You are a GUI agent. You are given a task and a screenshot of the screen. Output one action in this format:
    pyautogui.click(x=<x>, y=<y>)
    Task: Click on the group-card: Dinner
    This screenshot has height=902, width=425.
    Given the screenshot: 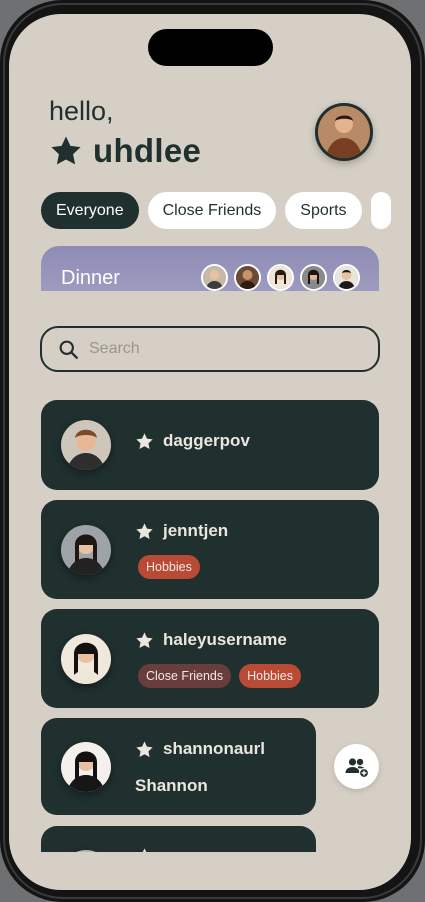 What is the action you would take?
    pyautogui.click(x=210, y=268)
    